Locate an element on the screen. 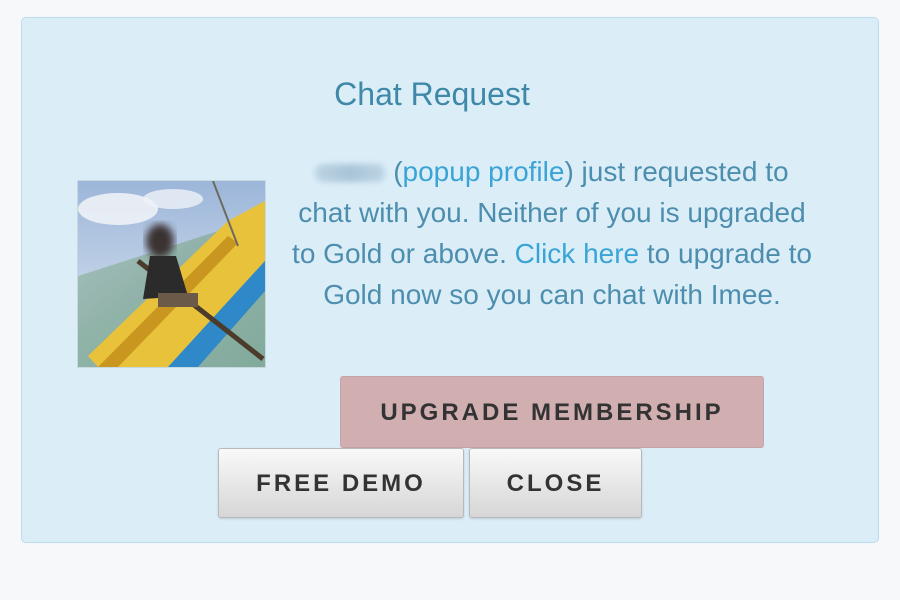  upgrade-membership-button: UPGRADE MEMBERSHIP is located at coordinates (552, 412).